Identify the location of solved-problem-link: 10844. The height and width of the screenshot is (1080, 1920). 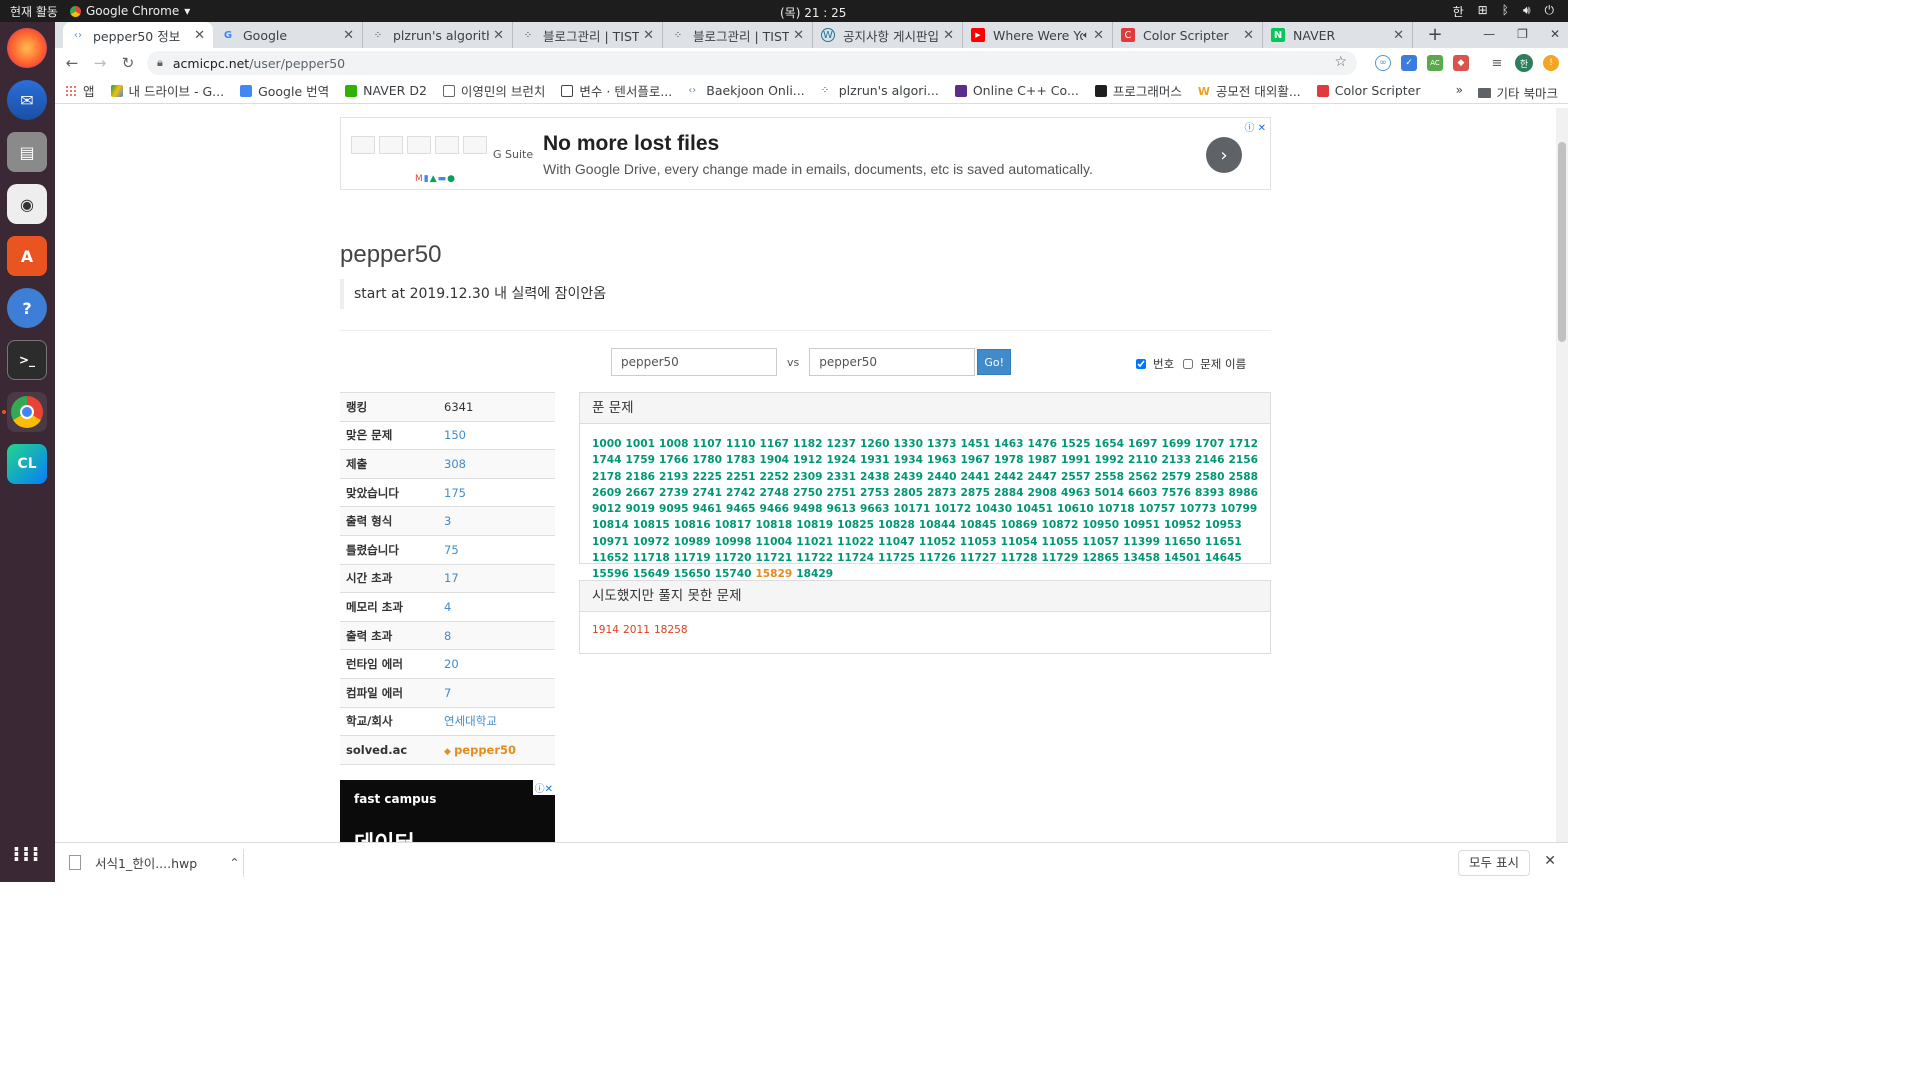
(937, 525).